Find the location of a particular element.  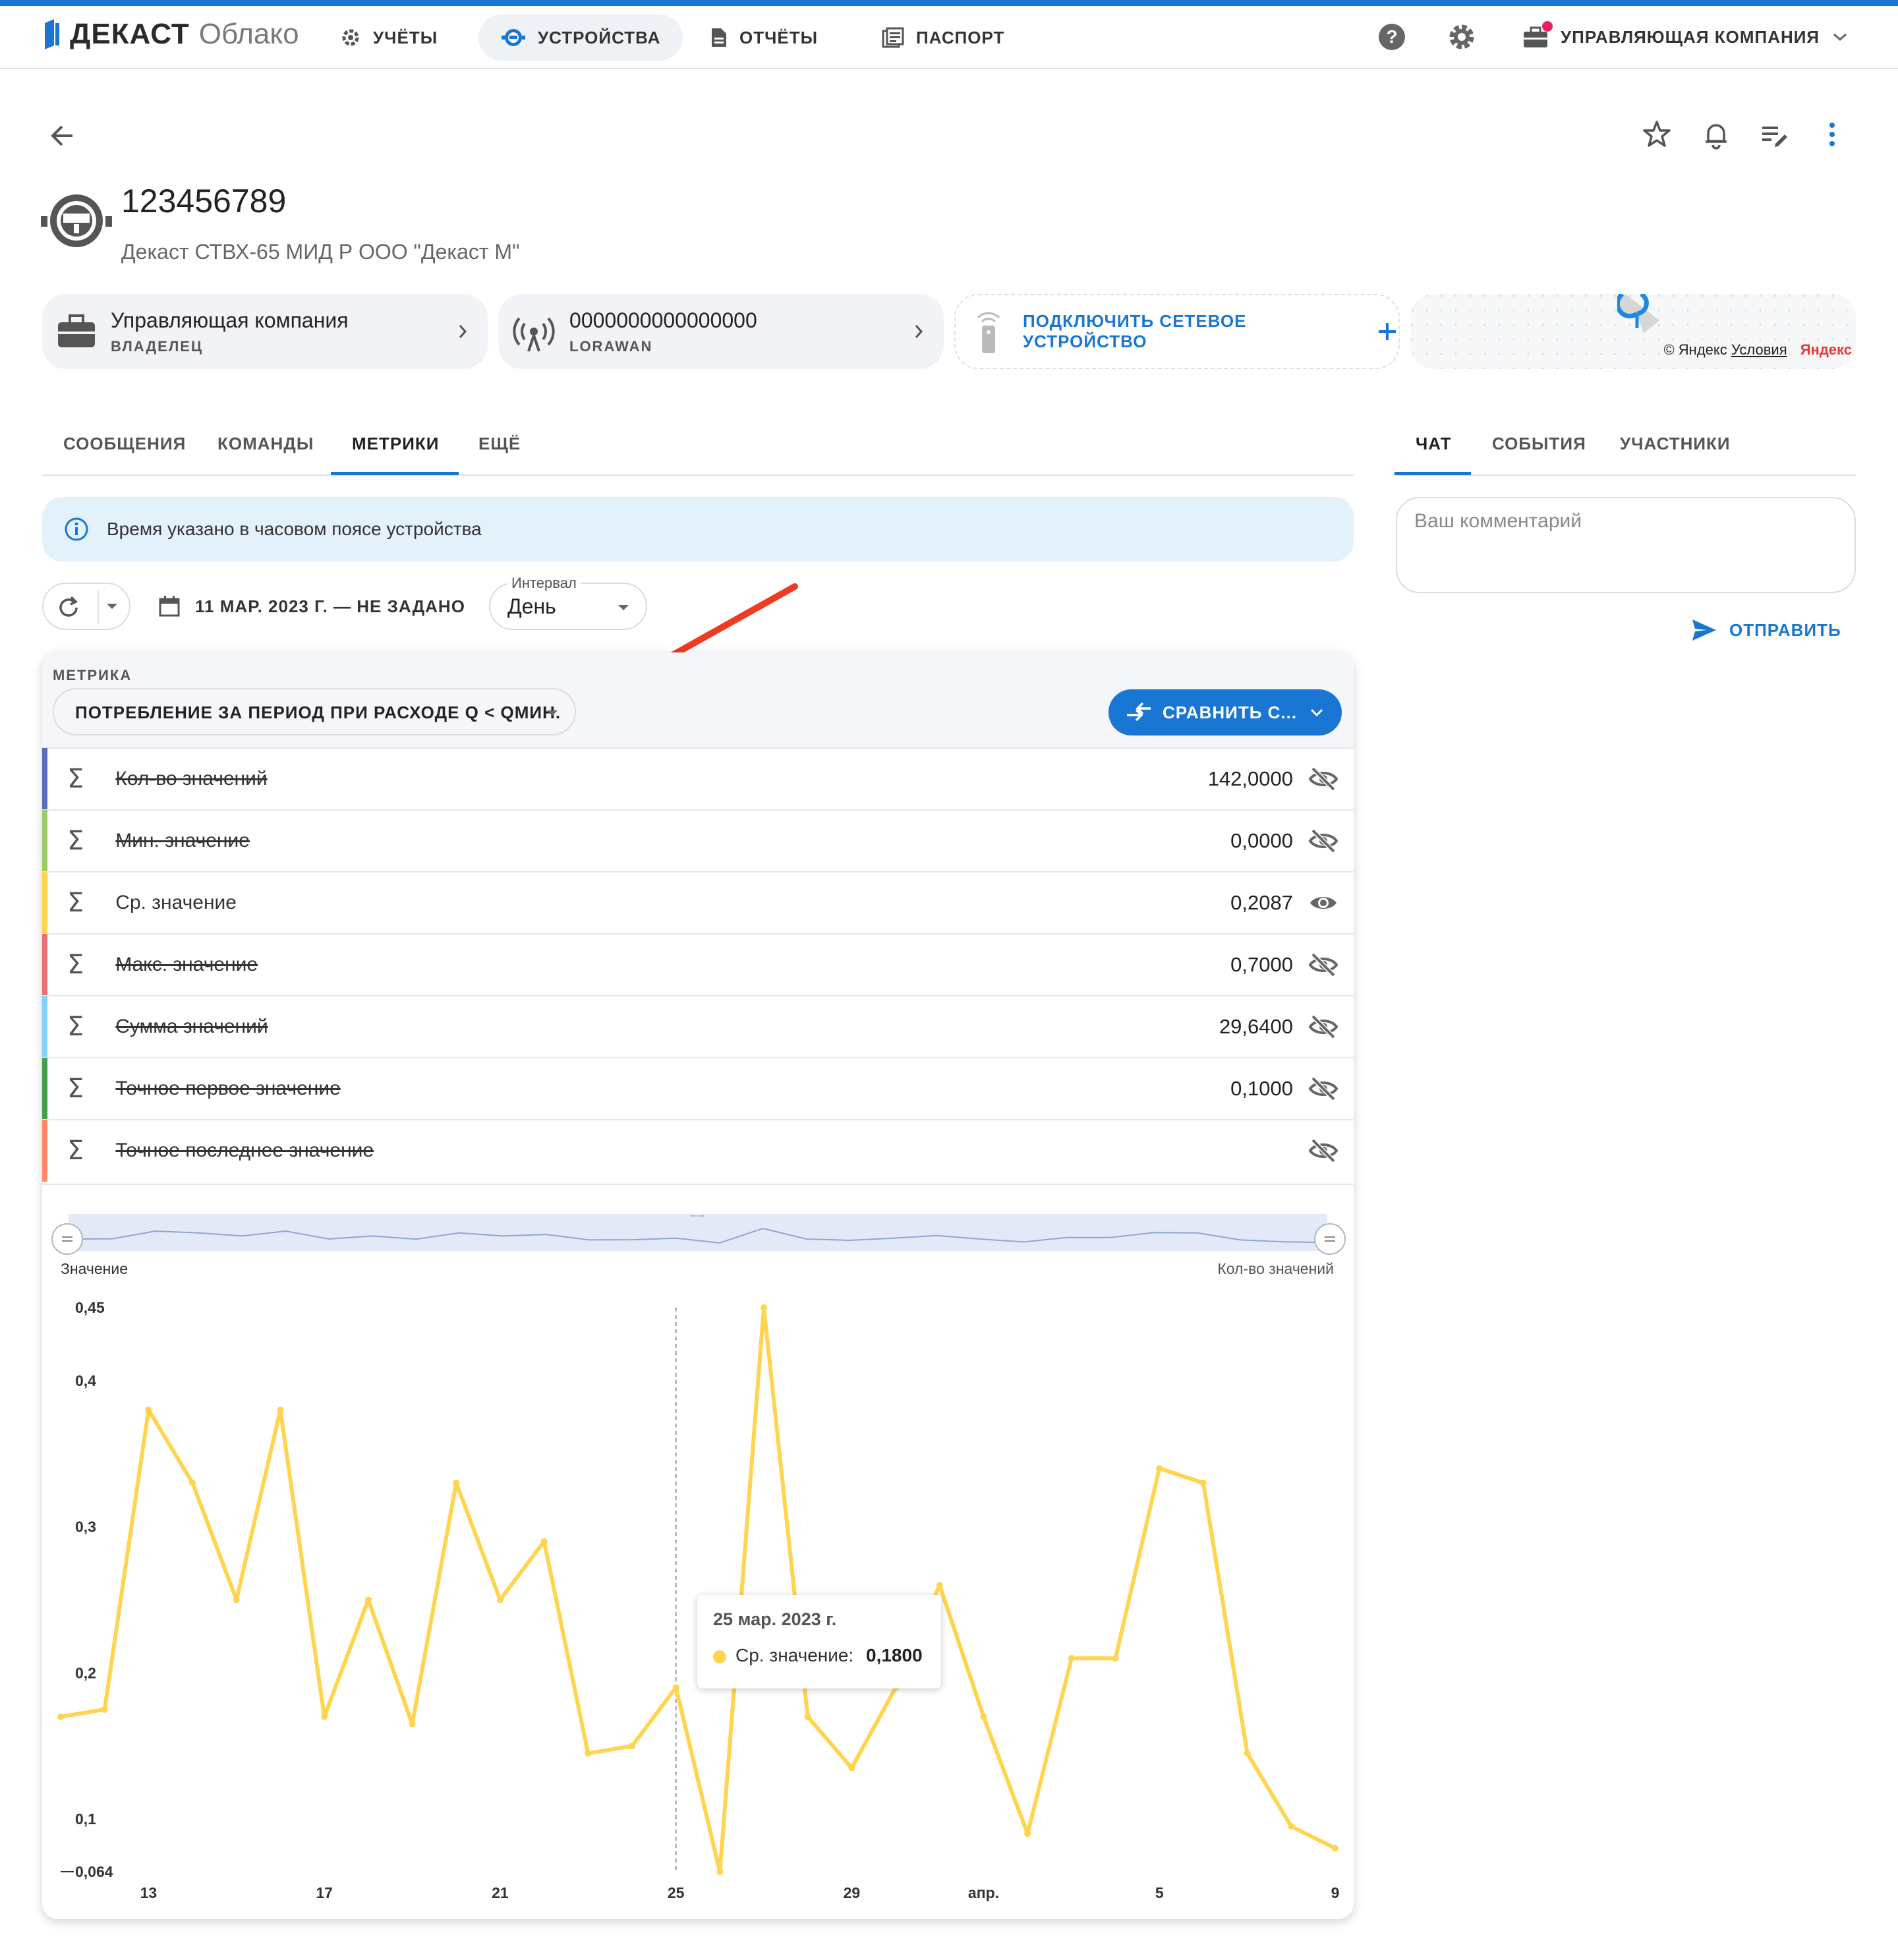

tooltip-series-dot is located at coordinates (719, 1656).